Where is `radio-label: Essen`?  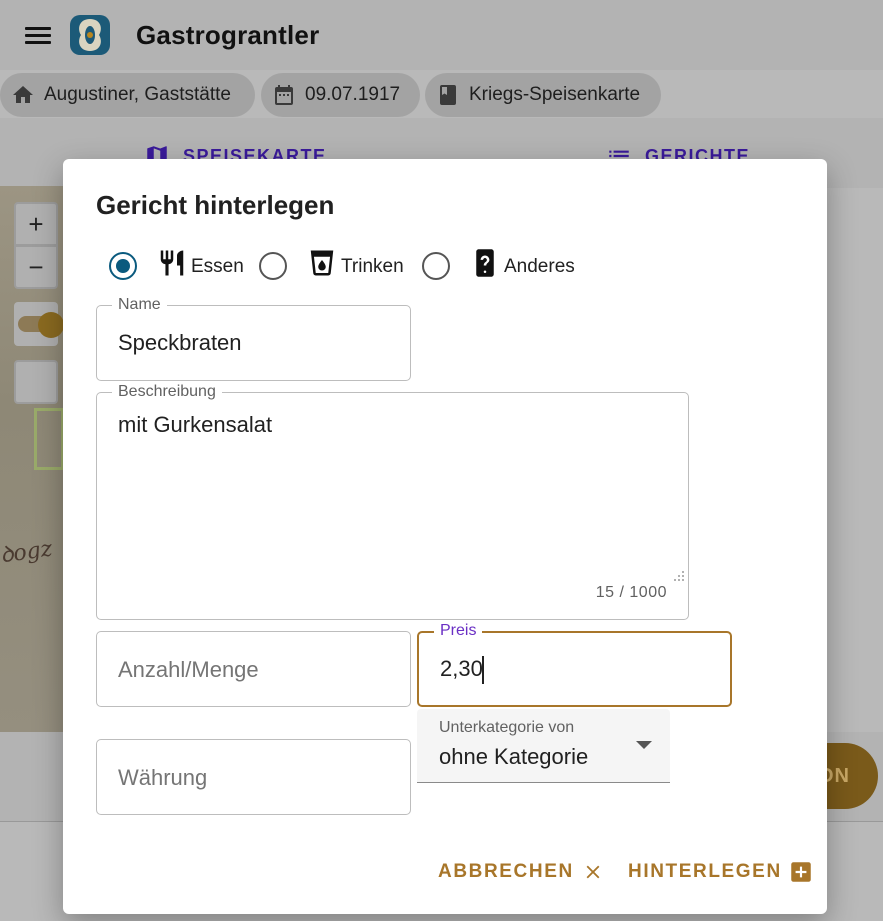 radio-label: Essen is located at coordinates (217, 266).